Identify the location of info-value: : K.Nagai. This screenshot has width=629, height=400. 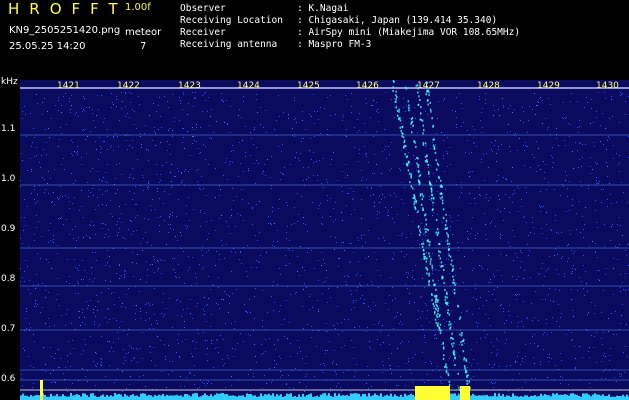
(323, 8).